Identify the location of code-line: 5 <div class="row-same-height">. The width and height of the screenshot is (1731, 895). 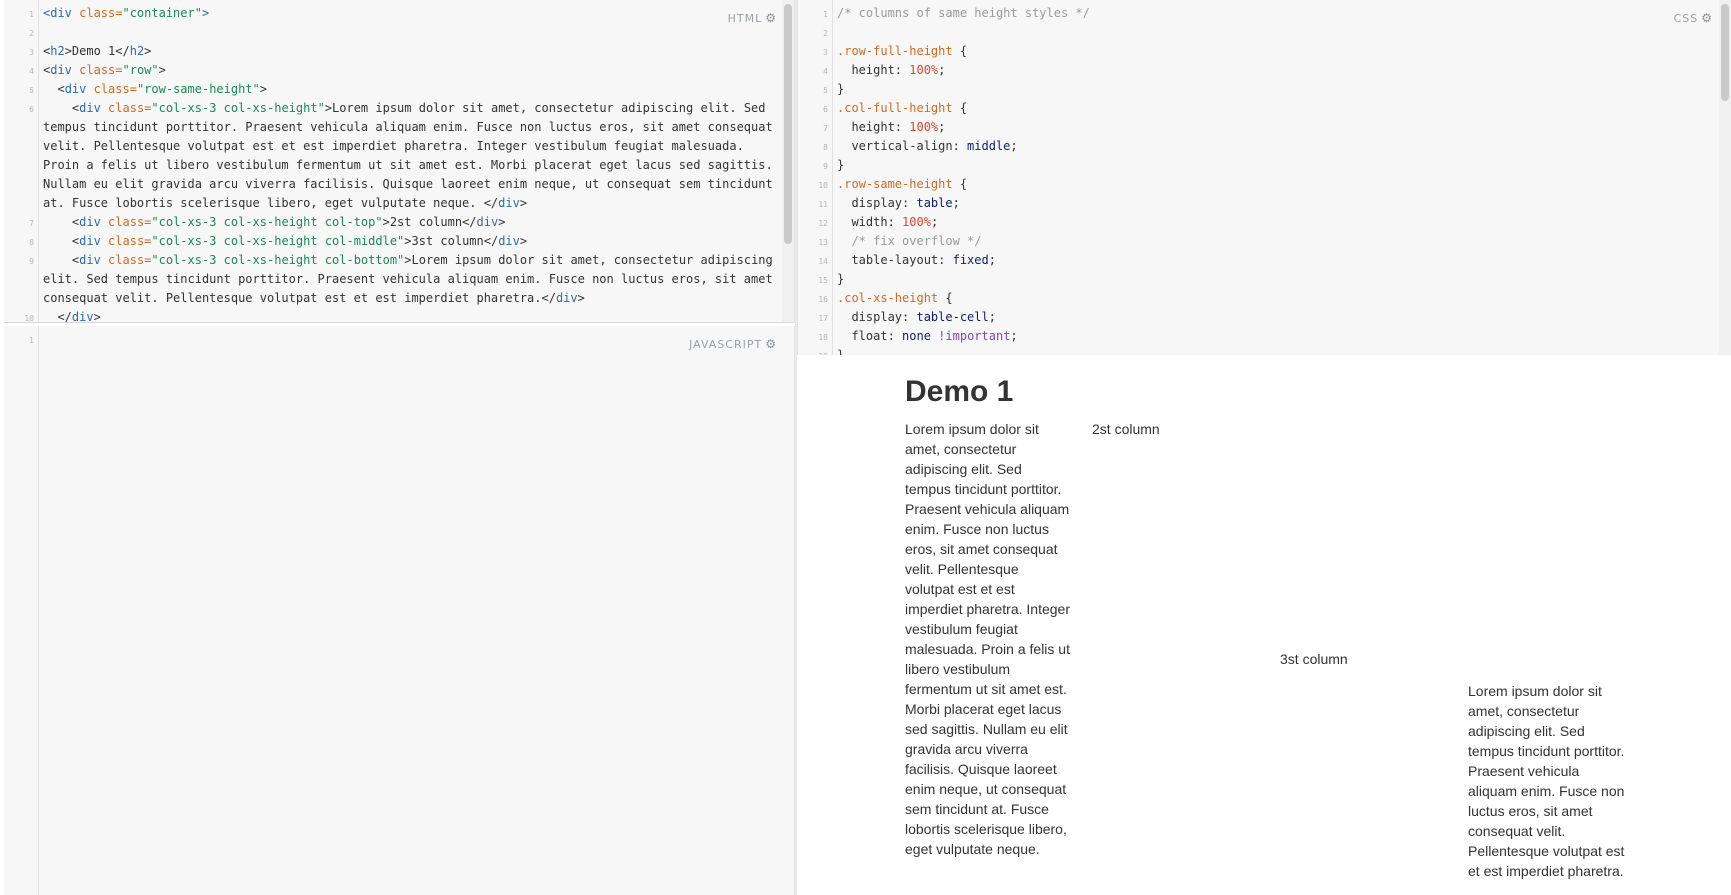
(392, 89).